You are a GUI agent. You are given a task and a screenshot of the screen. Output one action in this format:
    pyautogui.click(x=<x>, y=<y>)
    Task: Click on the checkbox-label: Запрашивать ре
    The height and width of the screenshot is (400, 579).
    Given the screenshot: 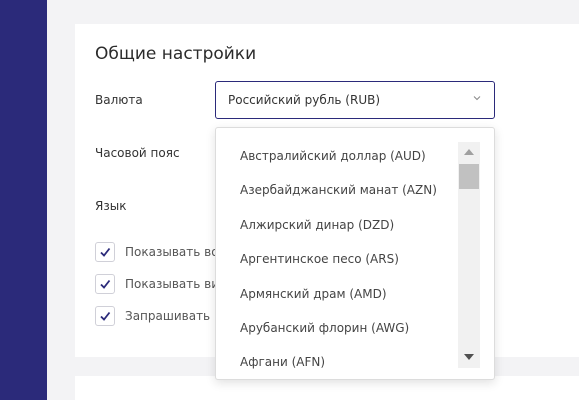 What is the action you would take?
    pyautogui.click(x=170, y=316)
    